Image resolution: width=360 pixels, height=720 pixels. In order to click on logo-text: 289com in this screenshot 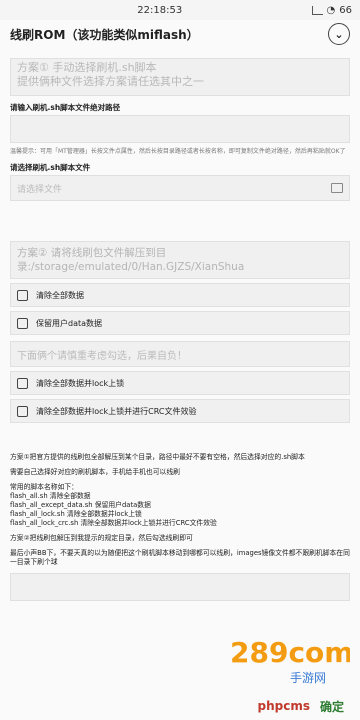, I will do `click(290, 652)`.